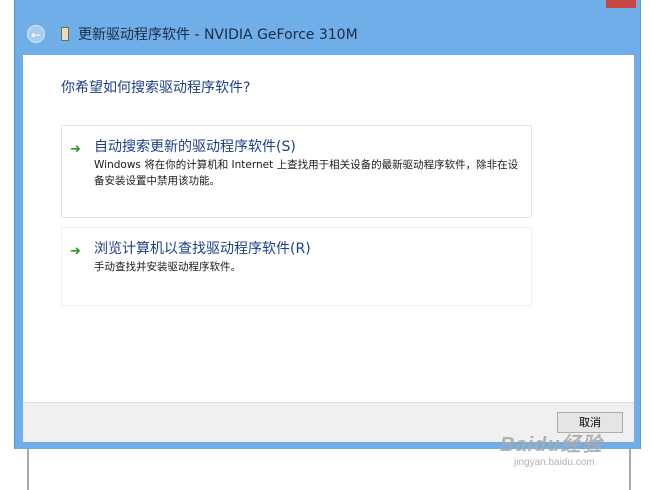 The image size is (654, 490). What do you see at coordinates (167, 267) in the screenshot?
I see `option-description: 手动查找并安装驱动程序软件。` at bounding box center [167, 267].